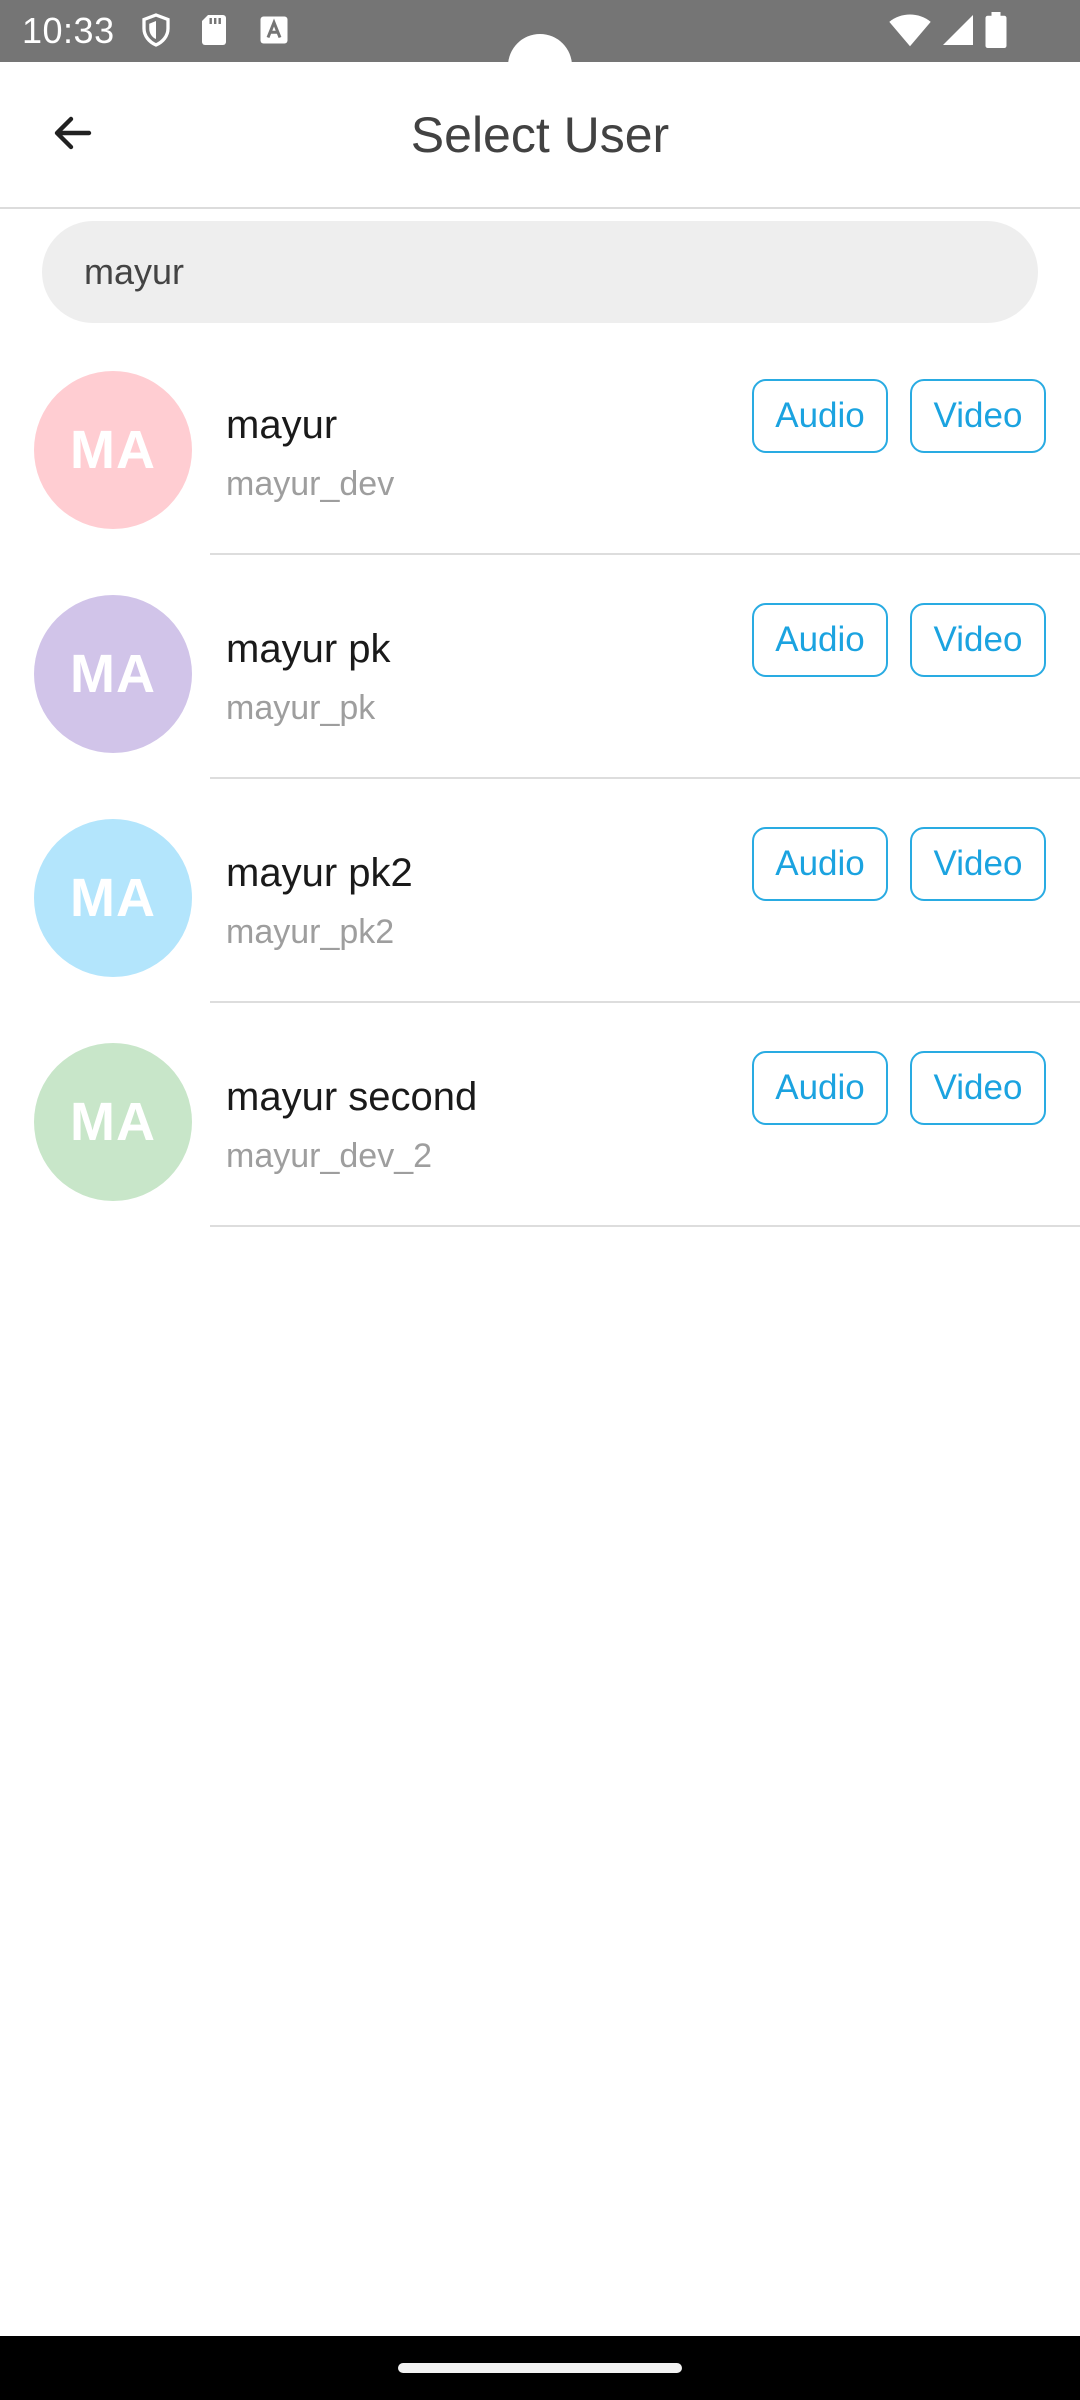 The width and height of the screenshot is (1080, 2400). What do you see at coordinates (534, 272) in the screenshot?
I see `search-input` at bounding box center [534, 272].